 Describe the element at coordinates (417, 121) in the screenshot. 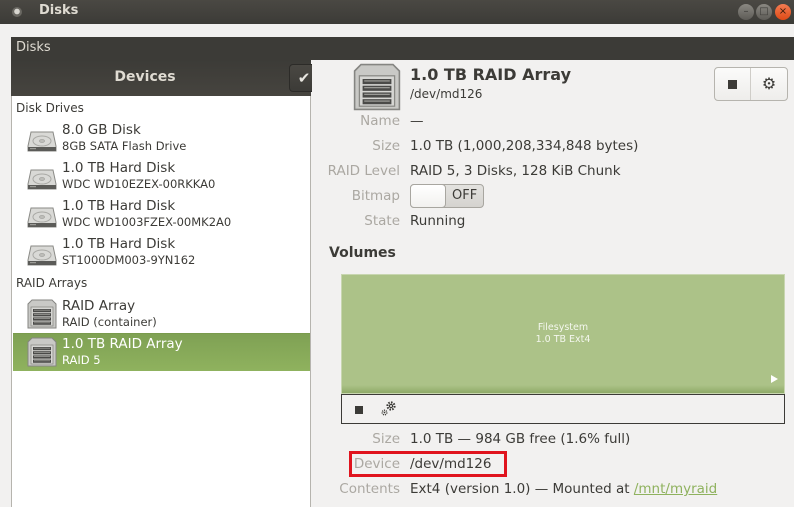

I see `name-value: —` at that location.